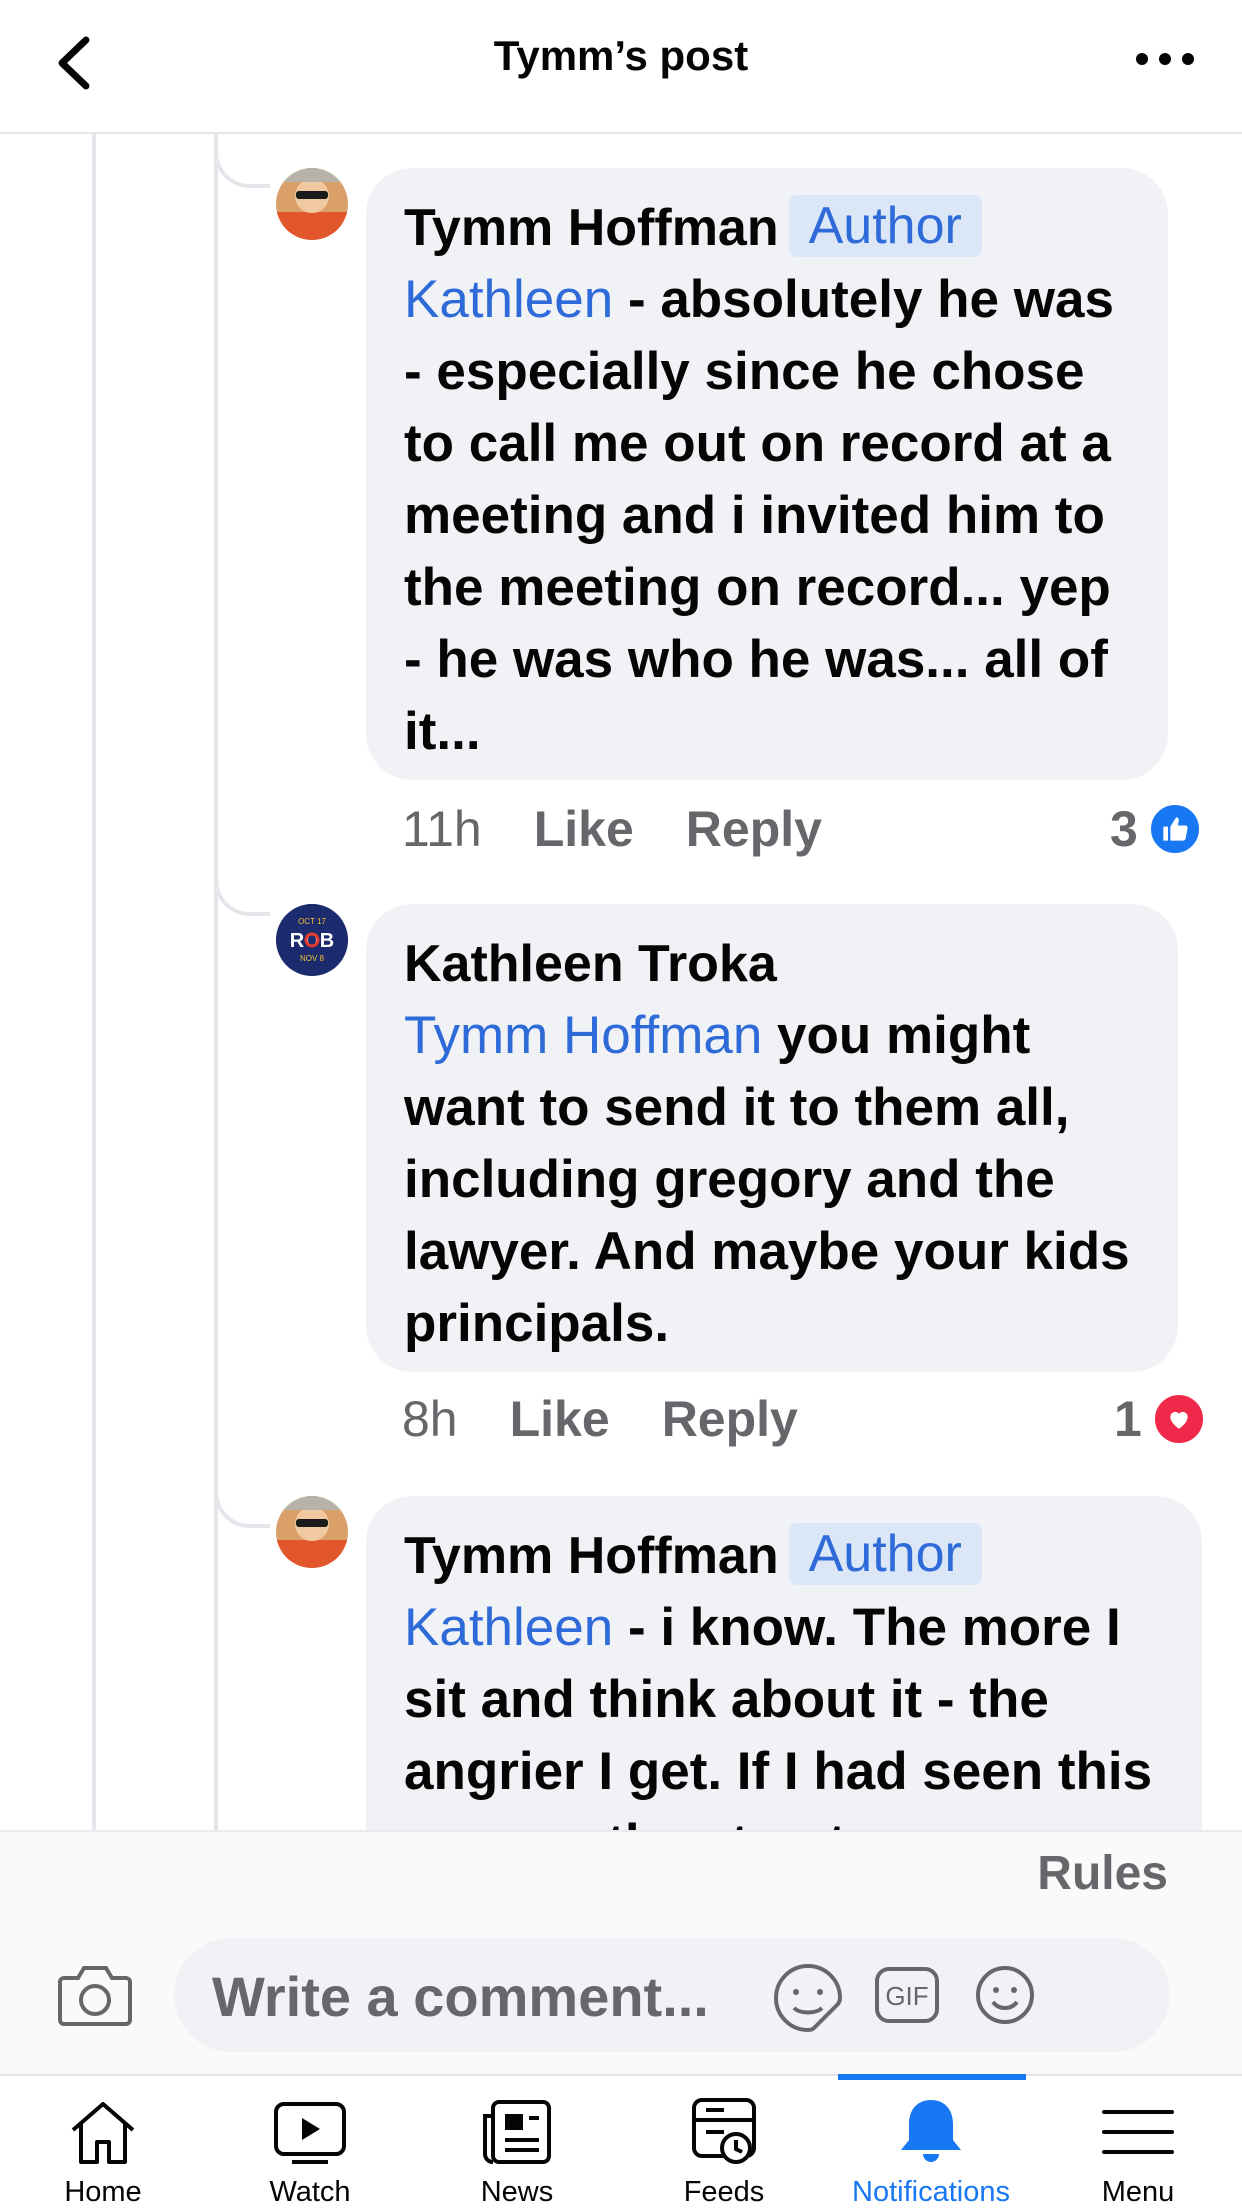 The image size is (1242, 2210). What do you see at coordinates (1005, 1997) in the screenshot?
I see `emoji-icon` at bounding box center [1005, 1997].